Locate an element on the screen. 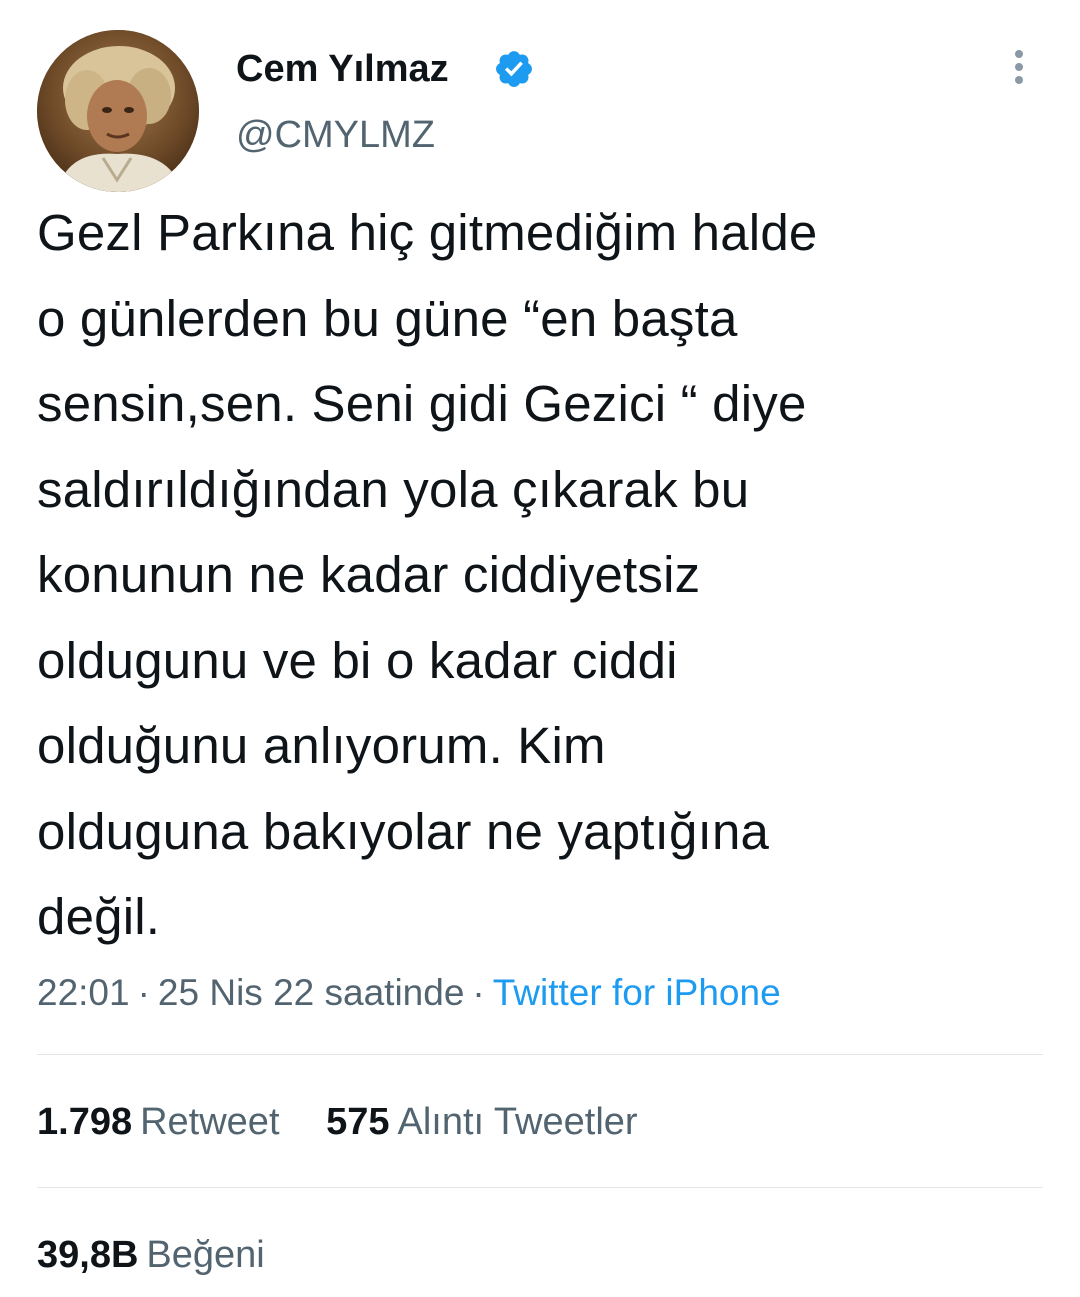  quote-label: Alıntı Tweetler is located at coordinates (517, 1122).